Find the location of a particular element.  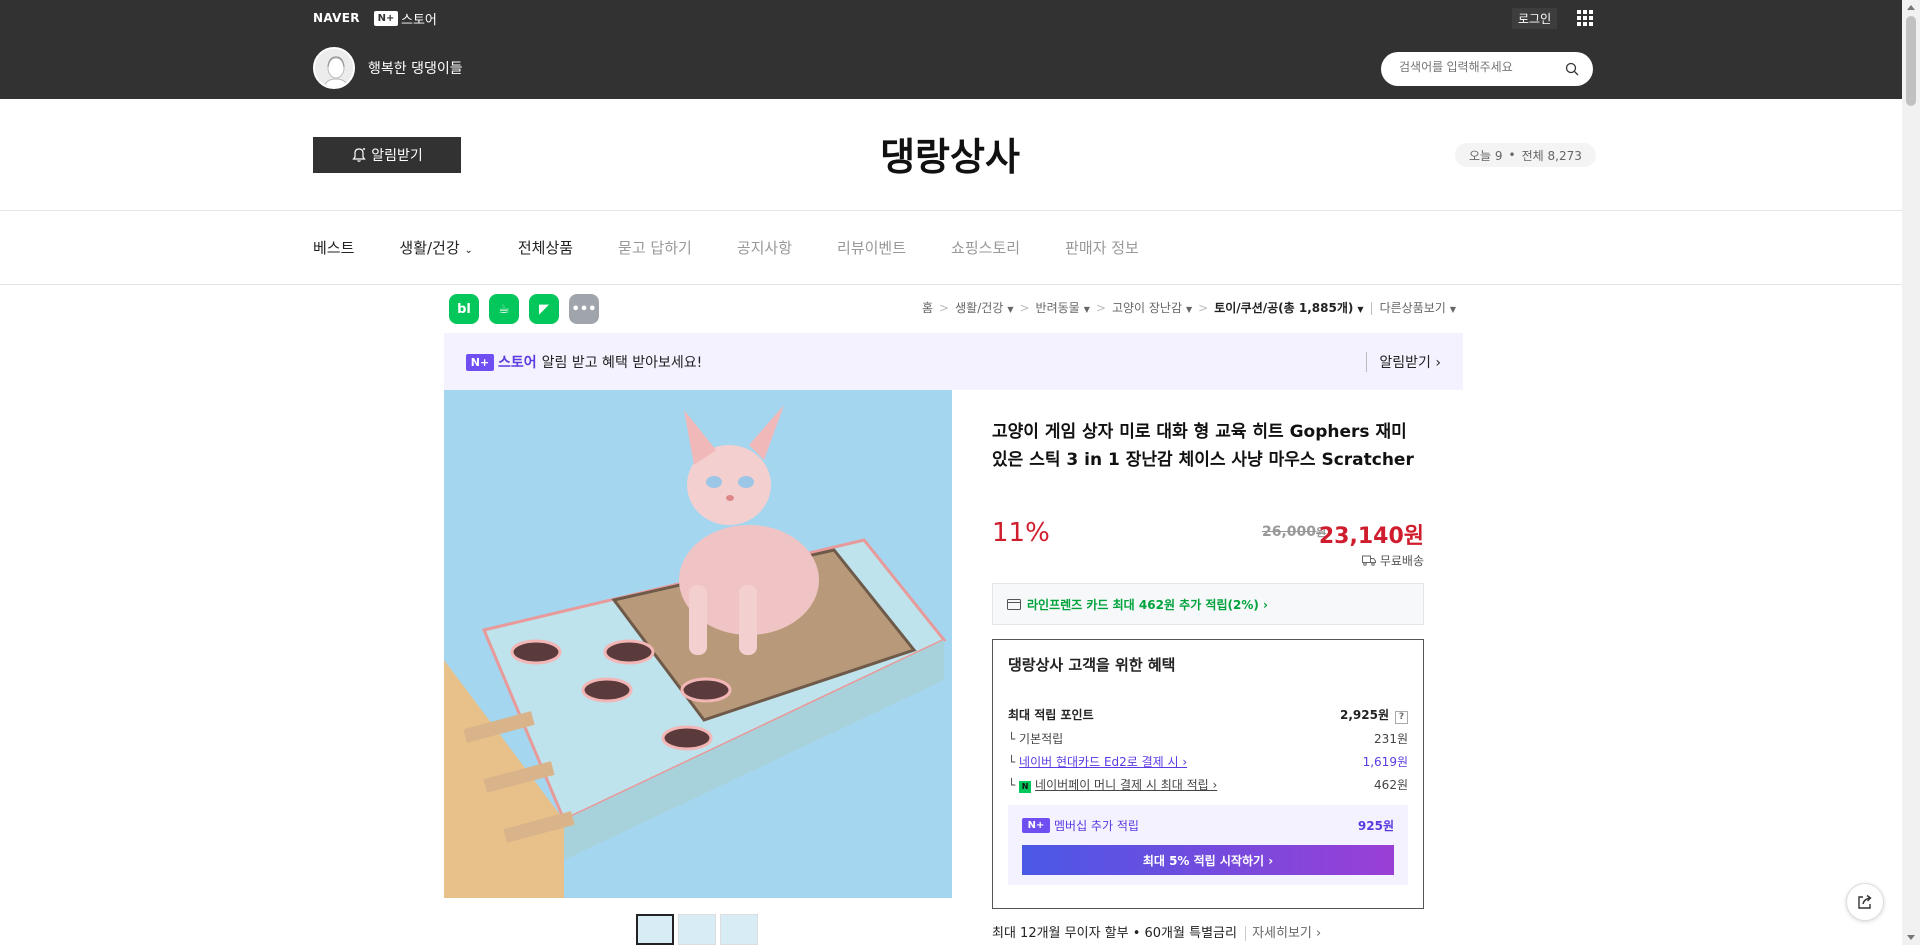

membership-box: N+ 멤버십 추가 적립 925원 최대 5% 적립 시작하기 › is located at coordinates (1208, 845).